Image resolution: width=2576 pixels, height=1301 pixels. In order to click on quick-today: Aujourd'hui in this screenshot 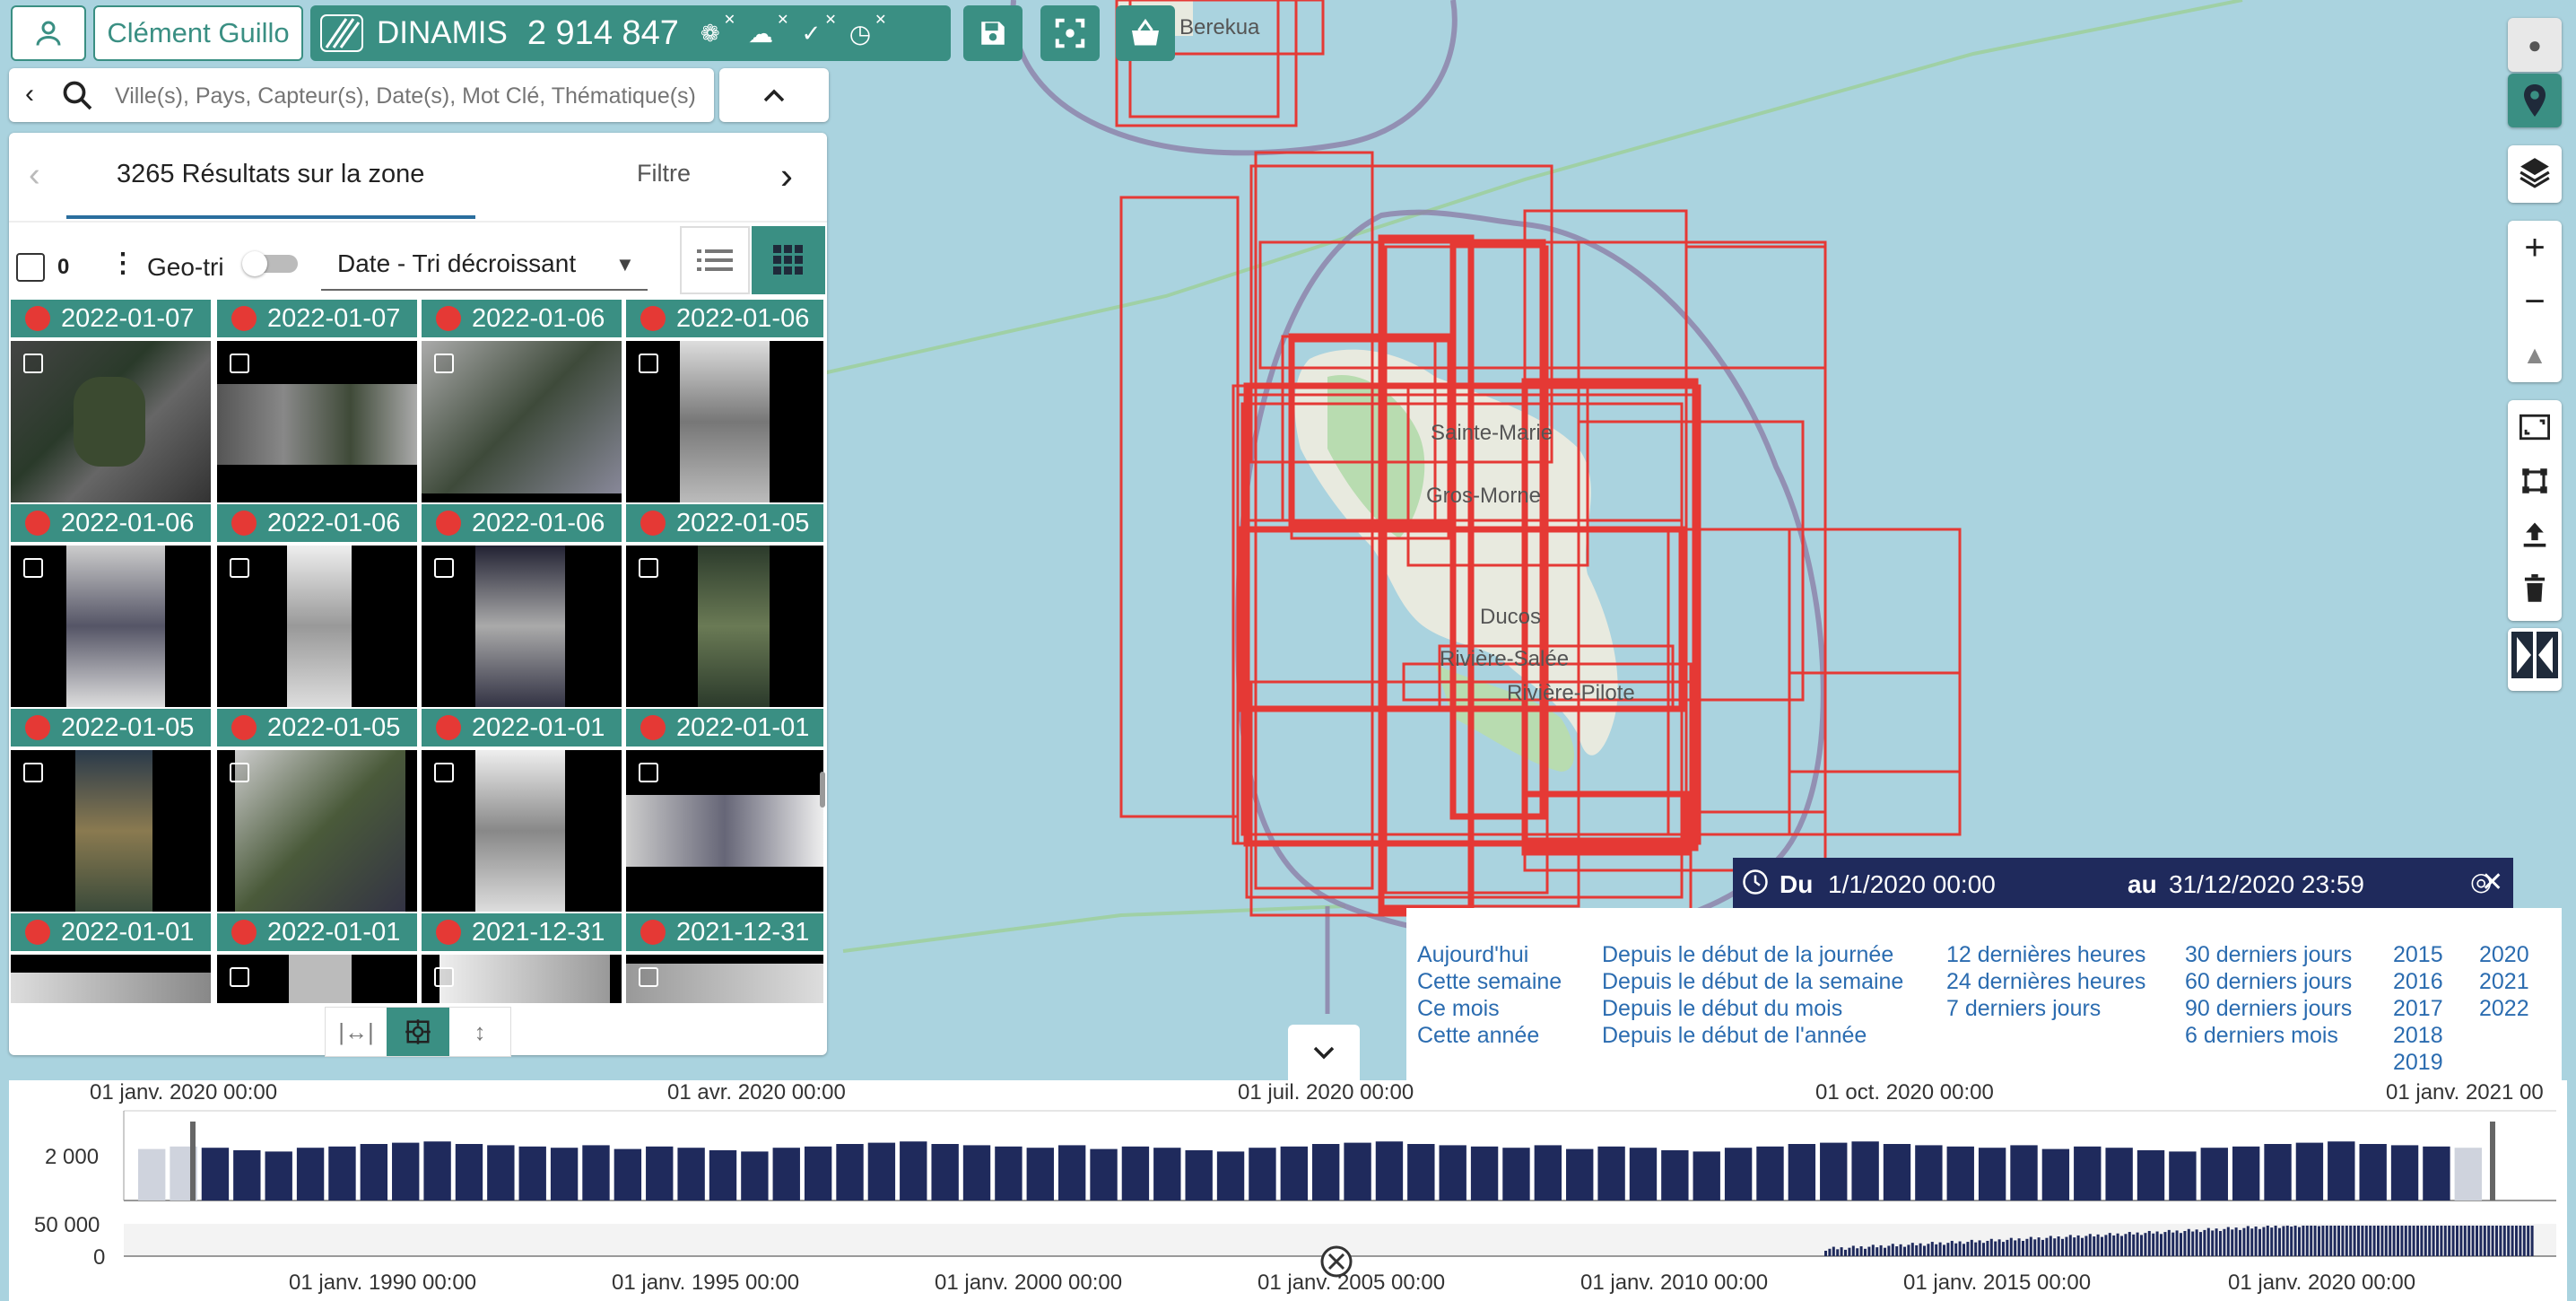, I will do `click(1472, 955)`.